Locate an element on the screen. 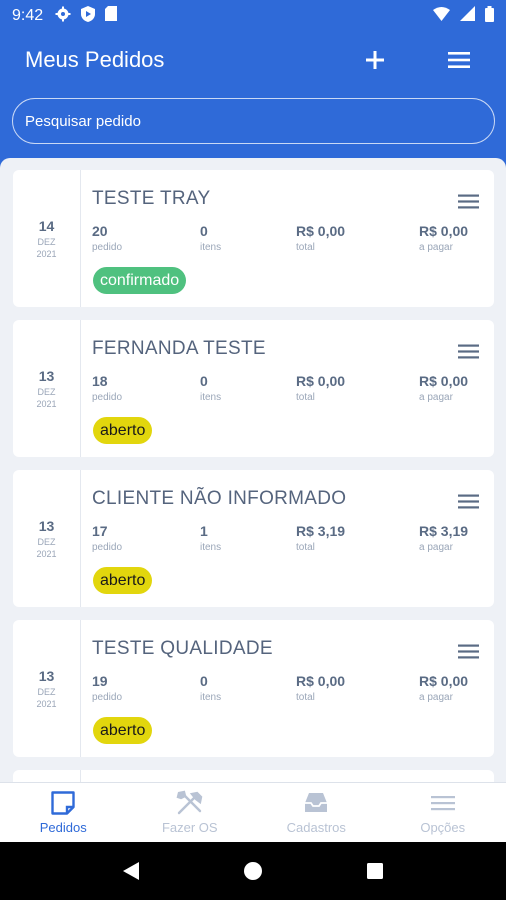 The height and width of the screenshot is (900, 506). order-to-pay: R$ 3,19 is located at coordinates (444, 531).